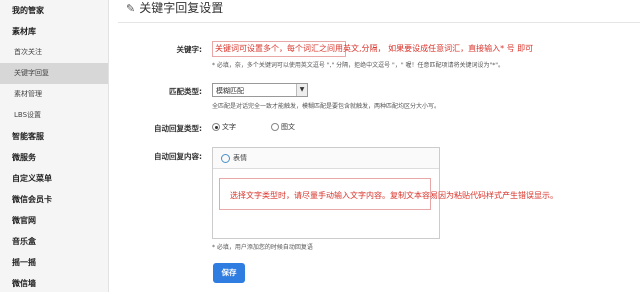  Describe the element at coordinates (54, 52) in the screenshot. I see `sidebar-item-first-follow: 首次关注` at that location.